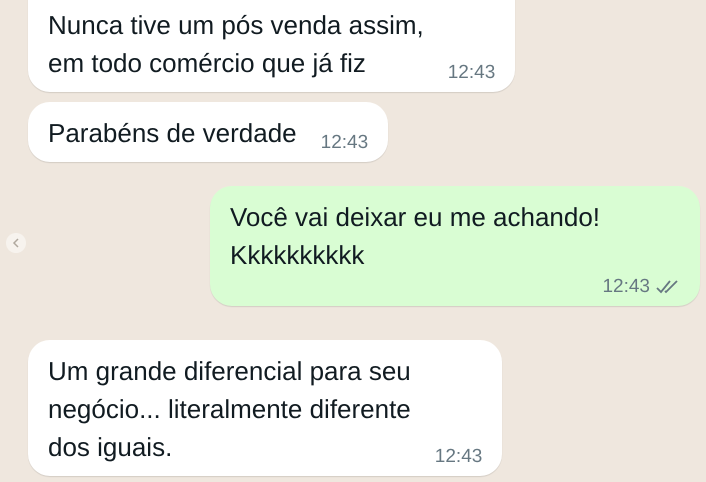  I want to click on message-text: Um grande diferencial para seu negócio... literalmente diferente dos iguais., so click(229, 409).